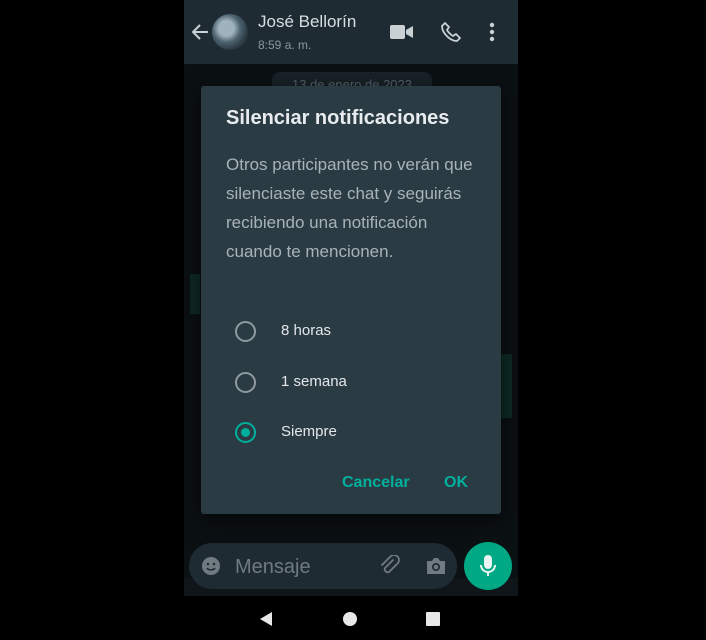 The image size is (706, 640). Describe the element at coordinates (306, 330) in the screenshot. I see `option-label: 8 horas` at that location.